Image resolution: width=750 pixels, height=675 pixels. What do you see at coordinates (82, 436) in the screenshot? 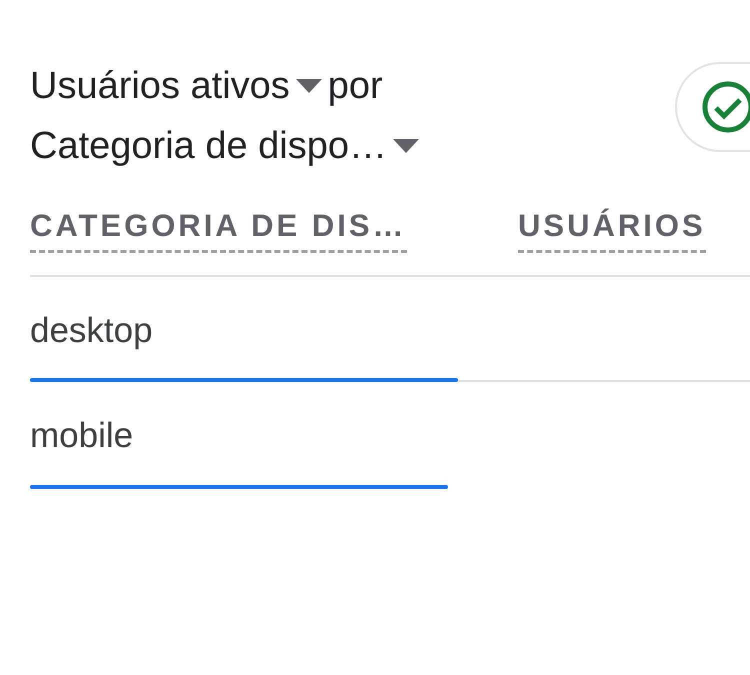
I see `row-label: mobile` at bounding box center [82, 436].